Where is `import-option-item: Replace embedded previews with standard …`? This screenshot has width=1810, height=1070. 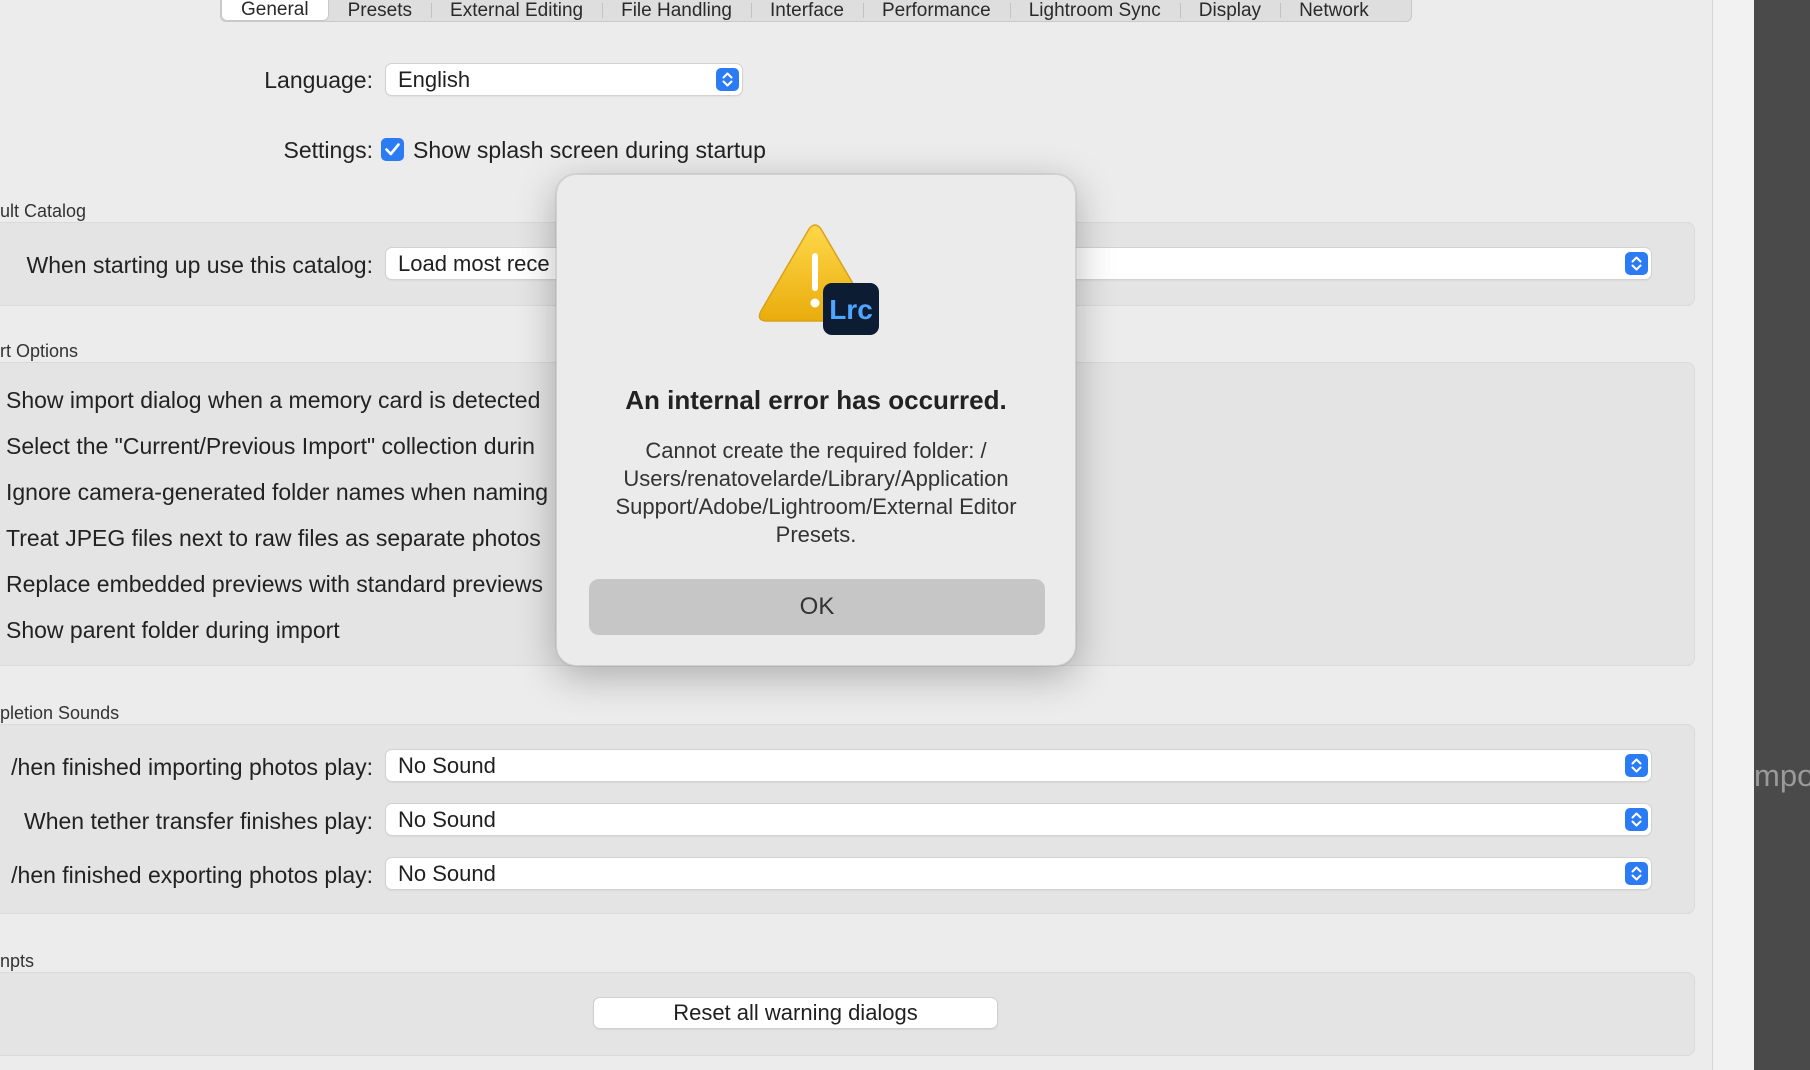
import-option-item: Replace embedded previews with standard … is located at coordinates (274, 584).